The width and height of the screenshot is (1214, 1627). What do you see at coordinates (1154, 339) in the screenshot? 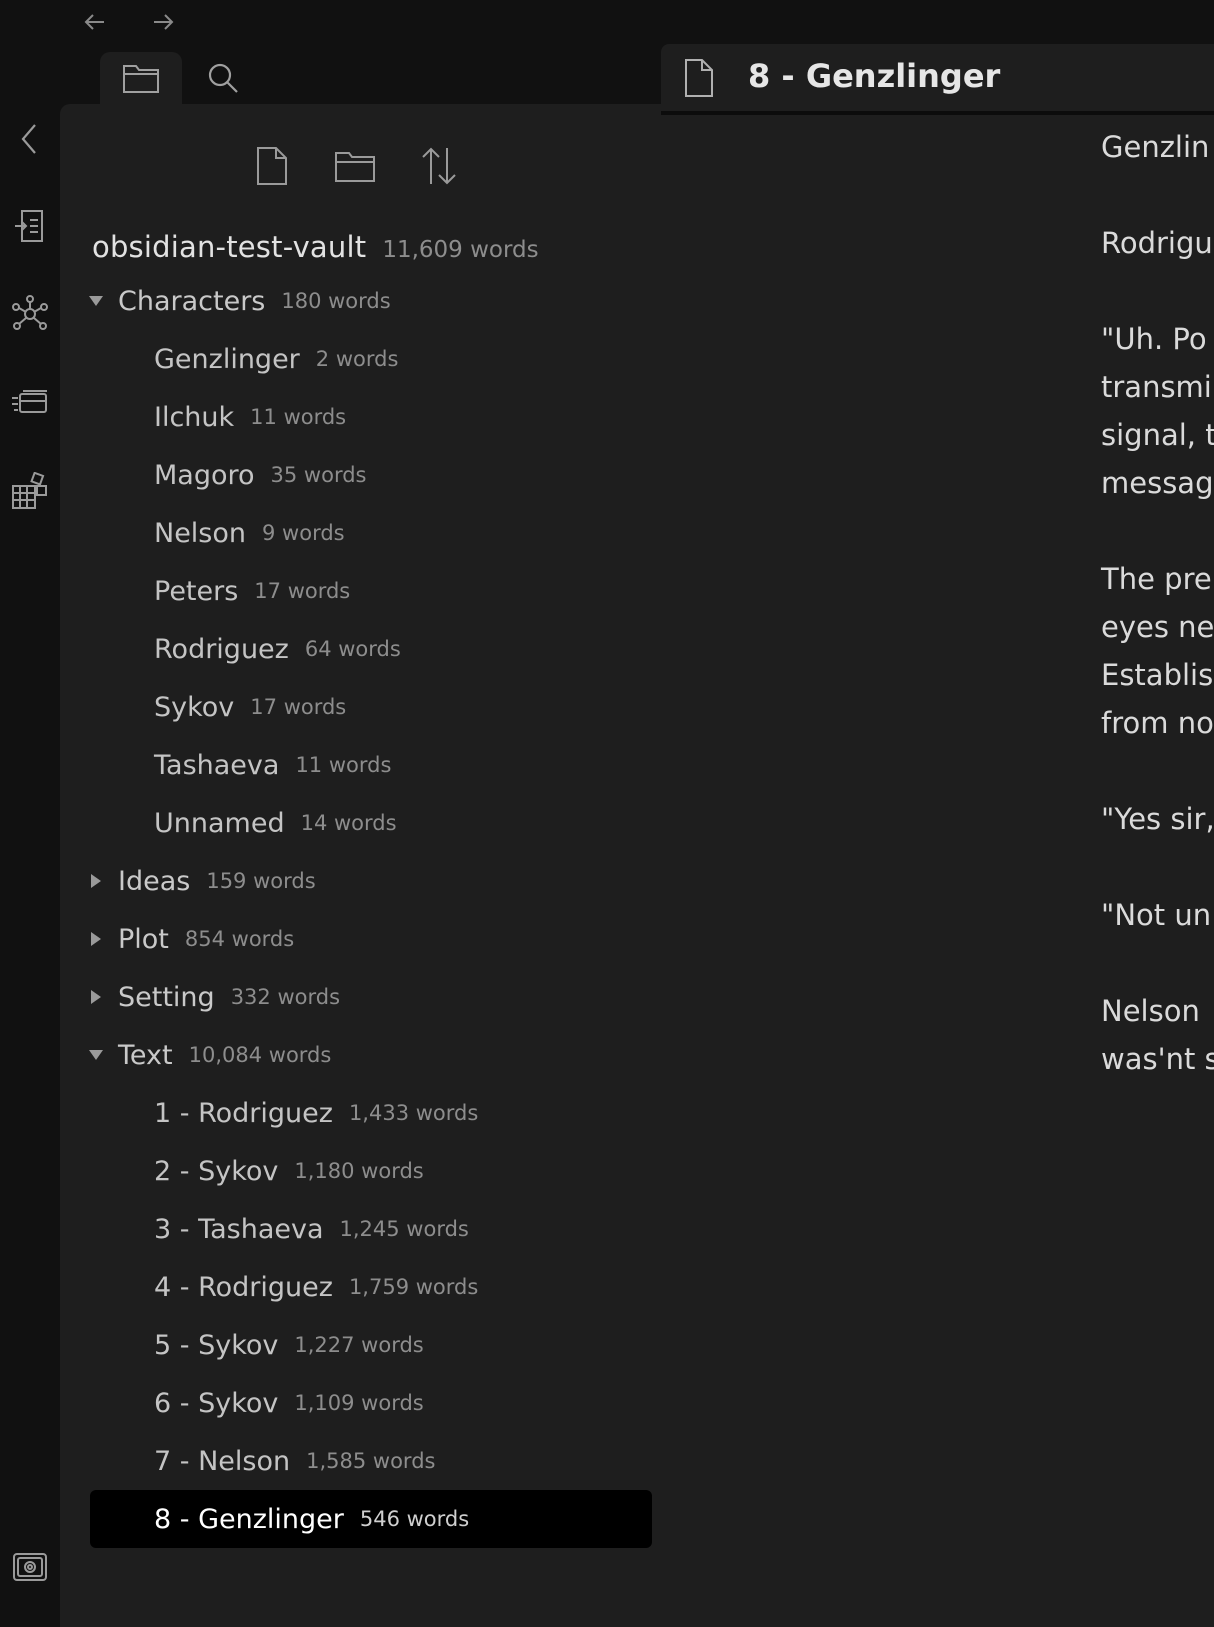
I see `paragraph-line: "Uh. Po` at bounding box center [1154, 339].